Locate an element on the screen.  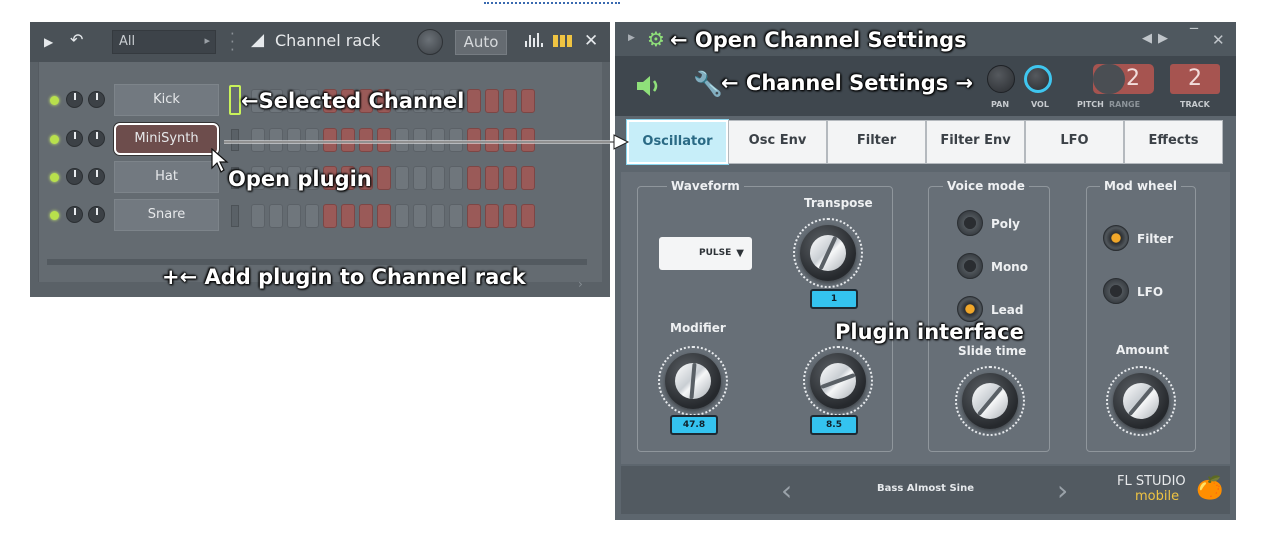
minimize-icon: ‾ is located at coordinates (1194, 34).